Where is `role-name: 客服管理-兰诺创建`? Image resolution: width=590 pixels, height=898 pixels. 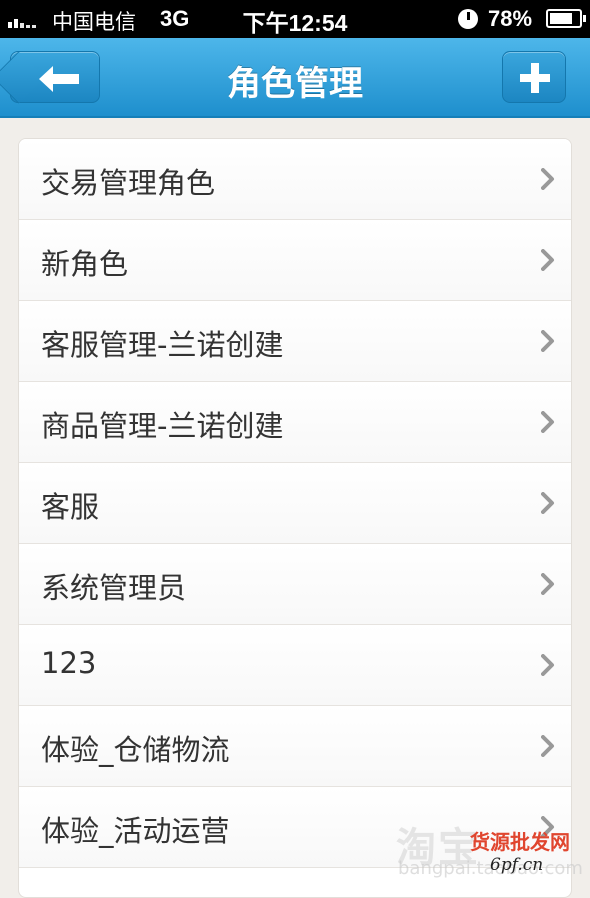
role-name: 客服管理-兰诺创建 is located at coordinates (162, 345).